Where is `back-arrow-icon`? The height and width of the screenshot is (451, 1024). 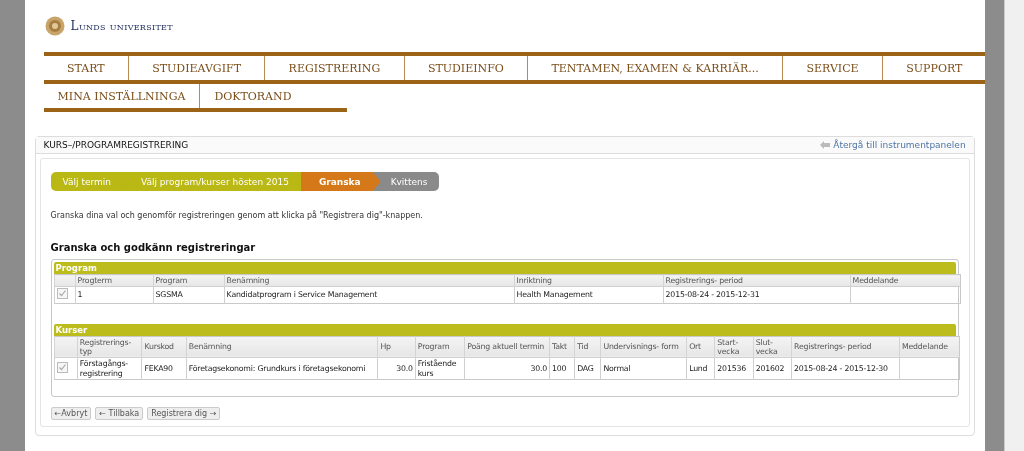 back-arrow-icon is located at coordinates (825, 145).